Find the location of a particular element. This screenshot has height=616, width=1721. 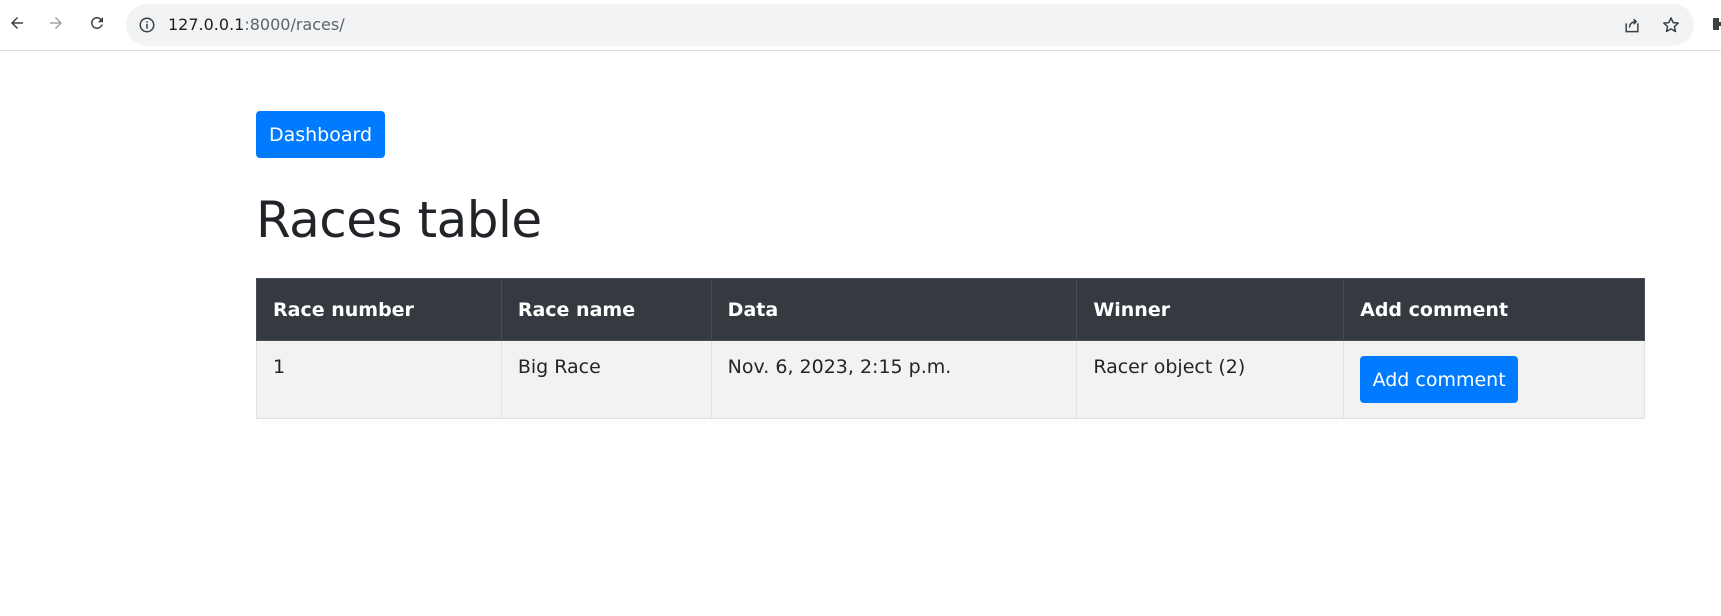

back-button is located at coordinates (17, 23).